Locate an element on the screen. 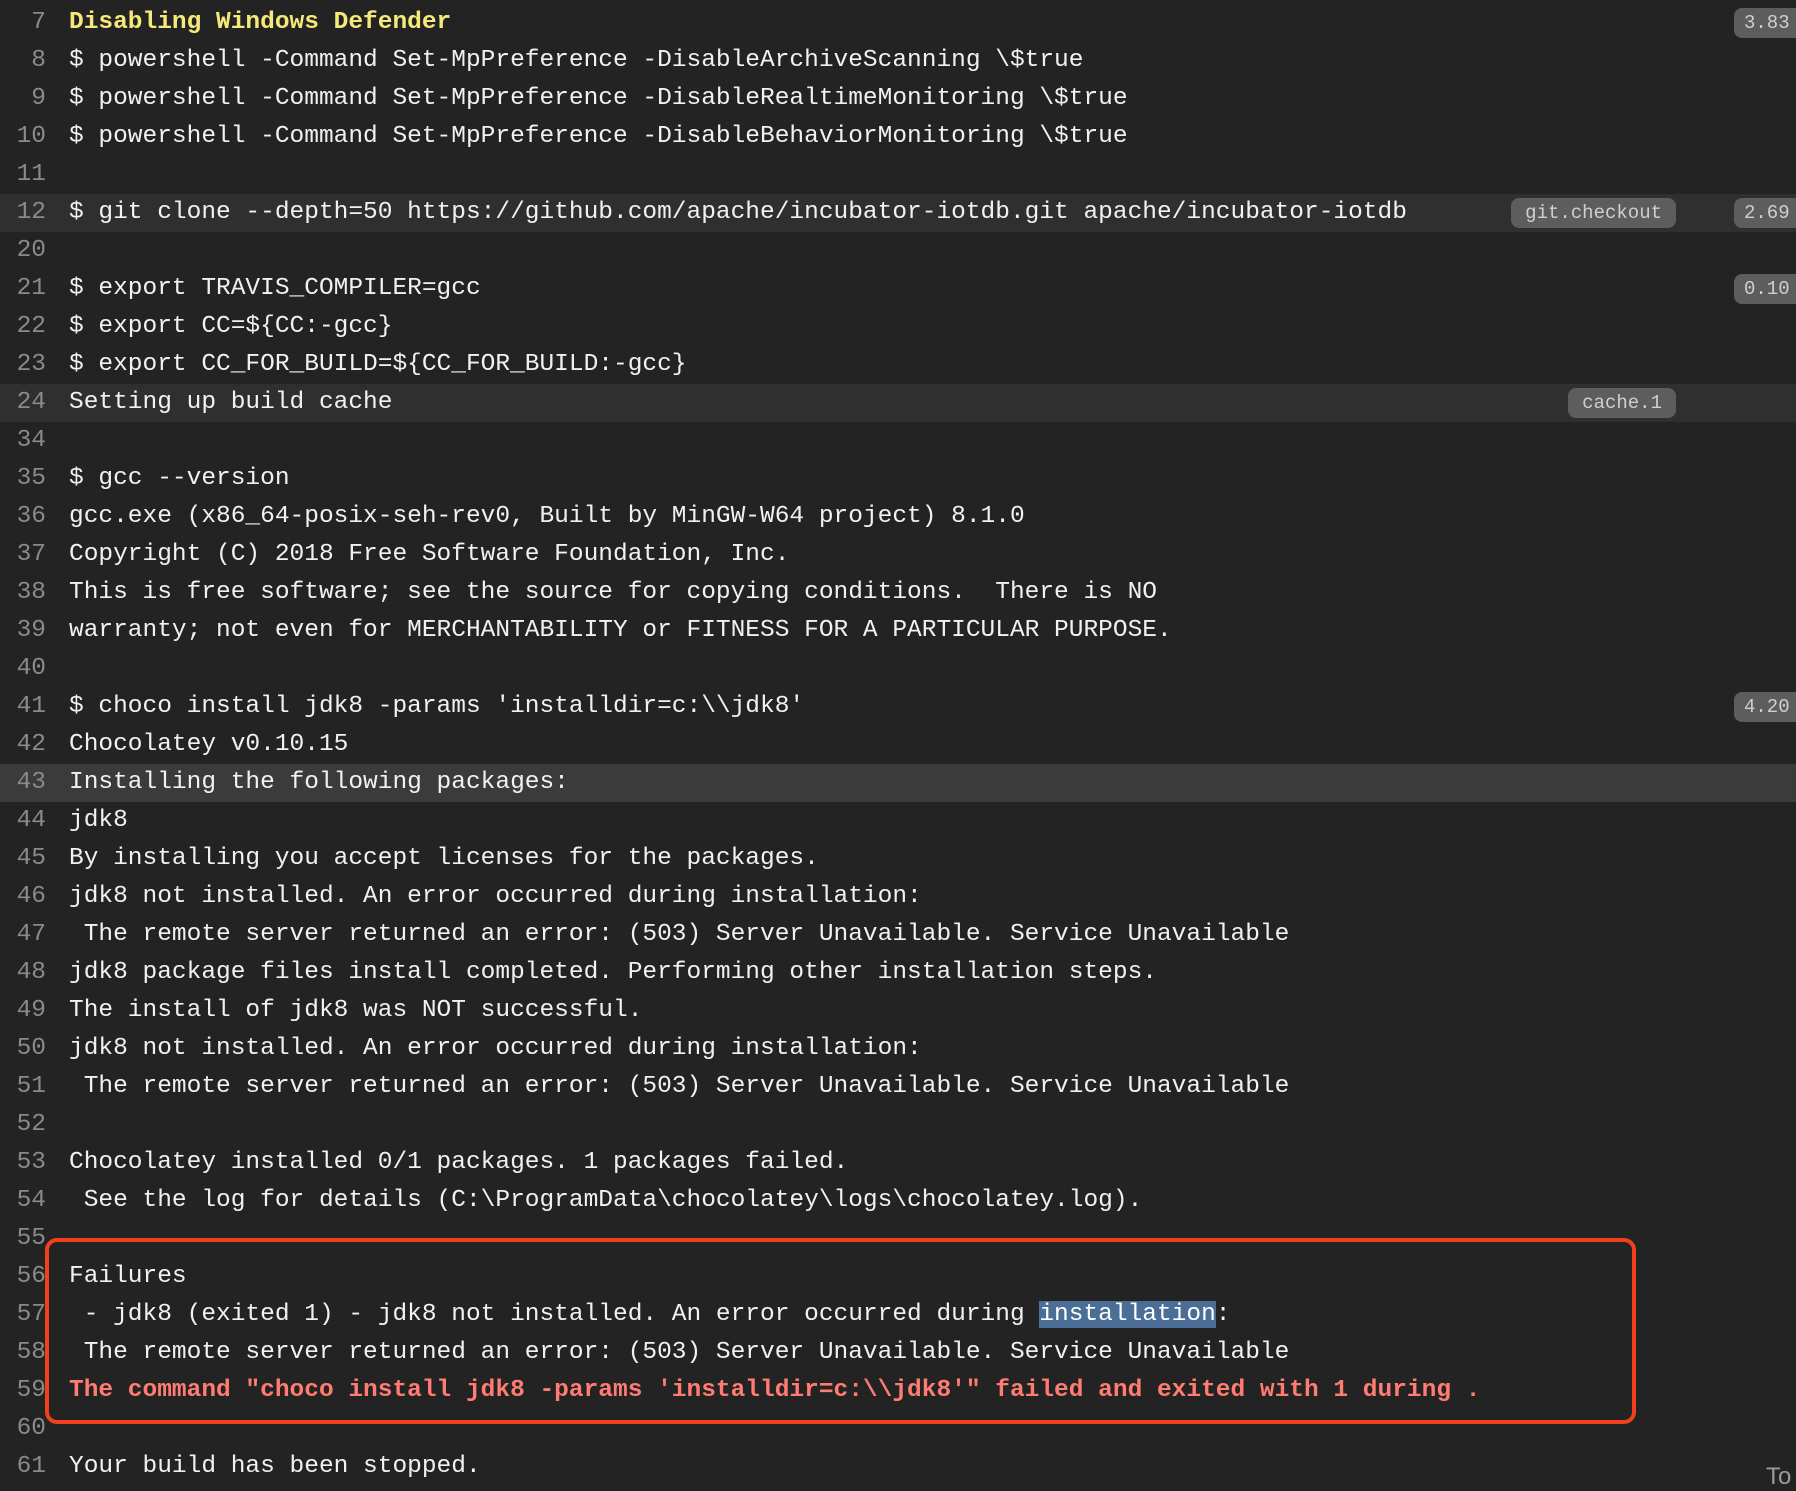  line-number: 60 is located at coordinates (23, 1429).